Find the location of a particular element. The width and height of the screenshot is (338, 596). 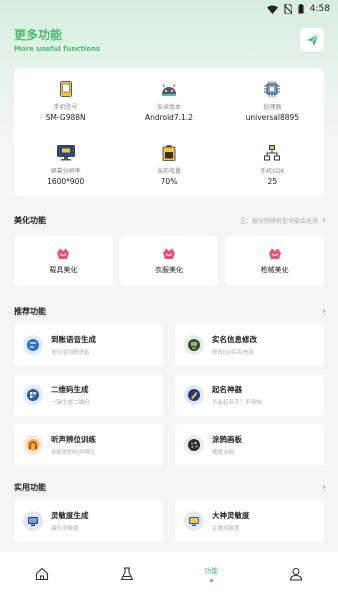

page-header: 更多功能 More useful functions is located at coordinates (169, 42).